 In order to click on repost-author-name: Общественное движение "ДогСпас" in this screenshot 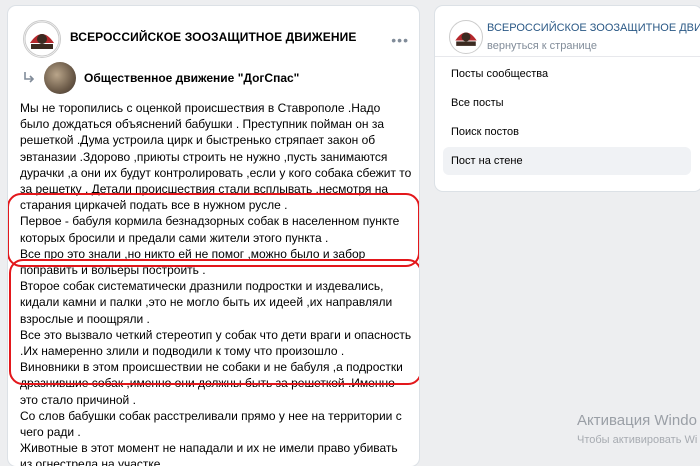, I will do `click(191, 78)`.